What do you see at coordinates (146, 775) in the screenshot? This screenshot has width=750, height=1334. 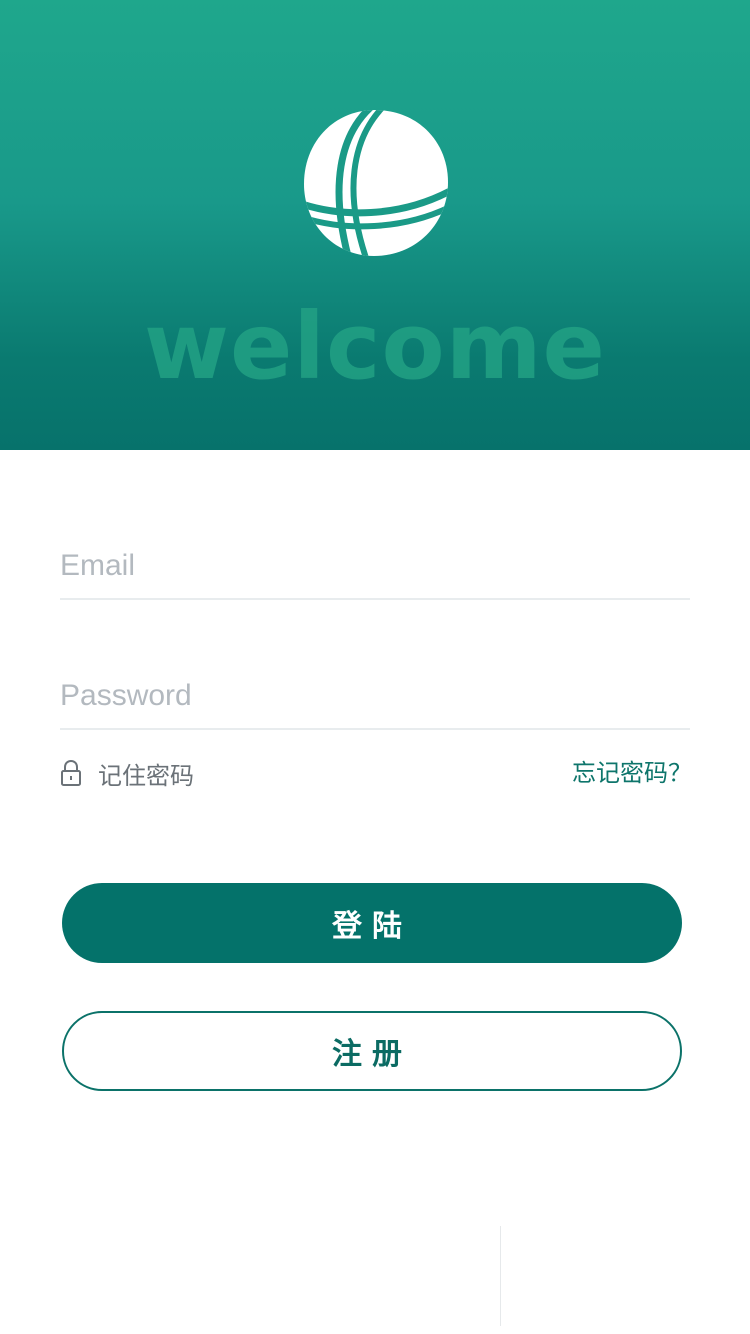 I see `remember-password-label: 记住密码` at bounding box center [146, 775].